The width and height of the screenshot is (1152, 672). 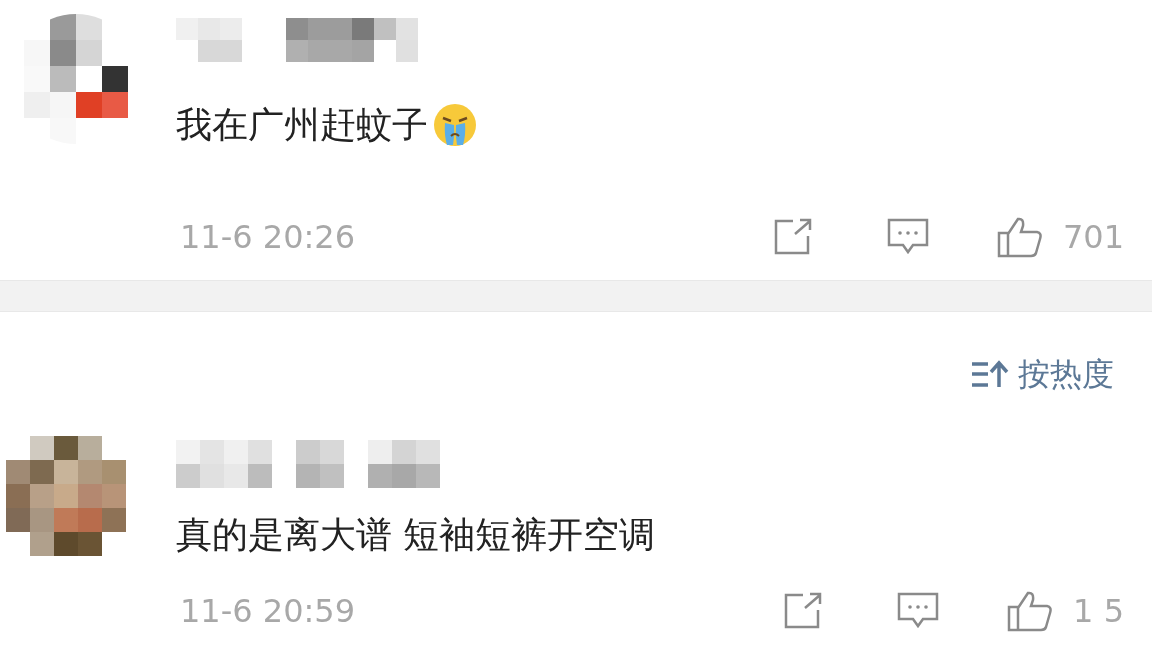 I want to click on comment-text: 我在广州赶蚊子, so click(x=302, y=125).